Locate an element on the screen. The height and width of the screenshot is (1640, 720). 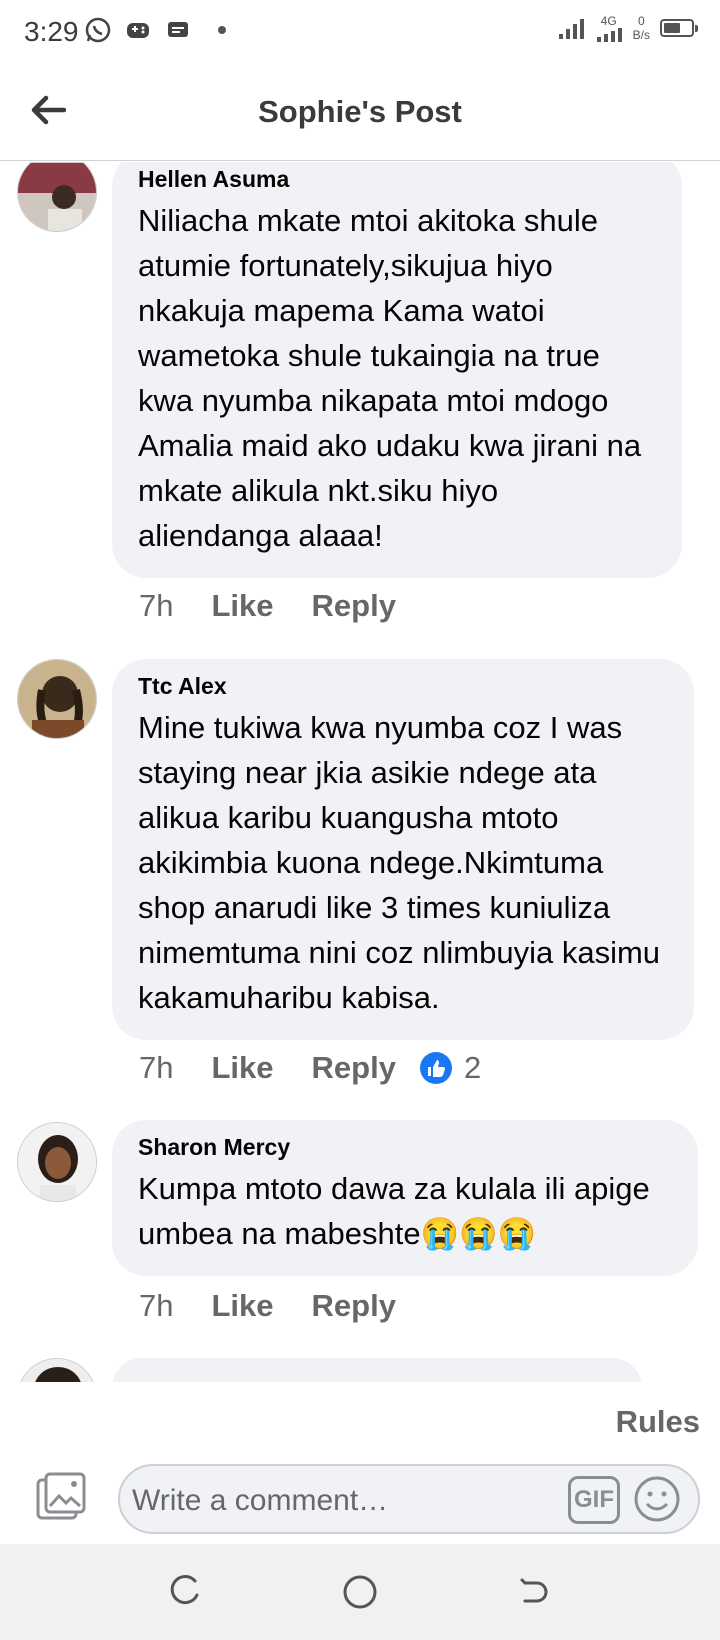
rules-link: Rules is located at coordinates (658, 1422).